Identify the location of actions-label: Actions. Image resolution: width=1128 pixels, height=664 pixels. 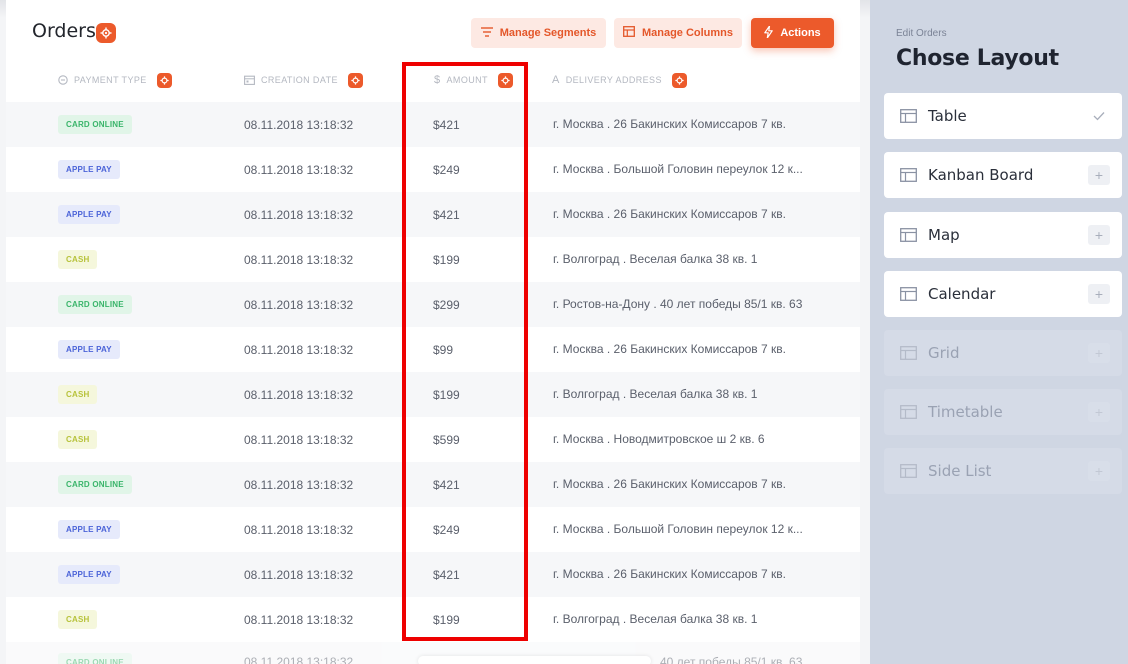
(800, 33).